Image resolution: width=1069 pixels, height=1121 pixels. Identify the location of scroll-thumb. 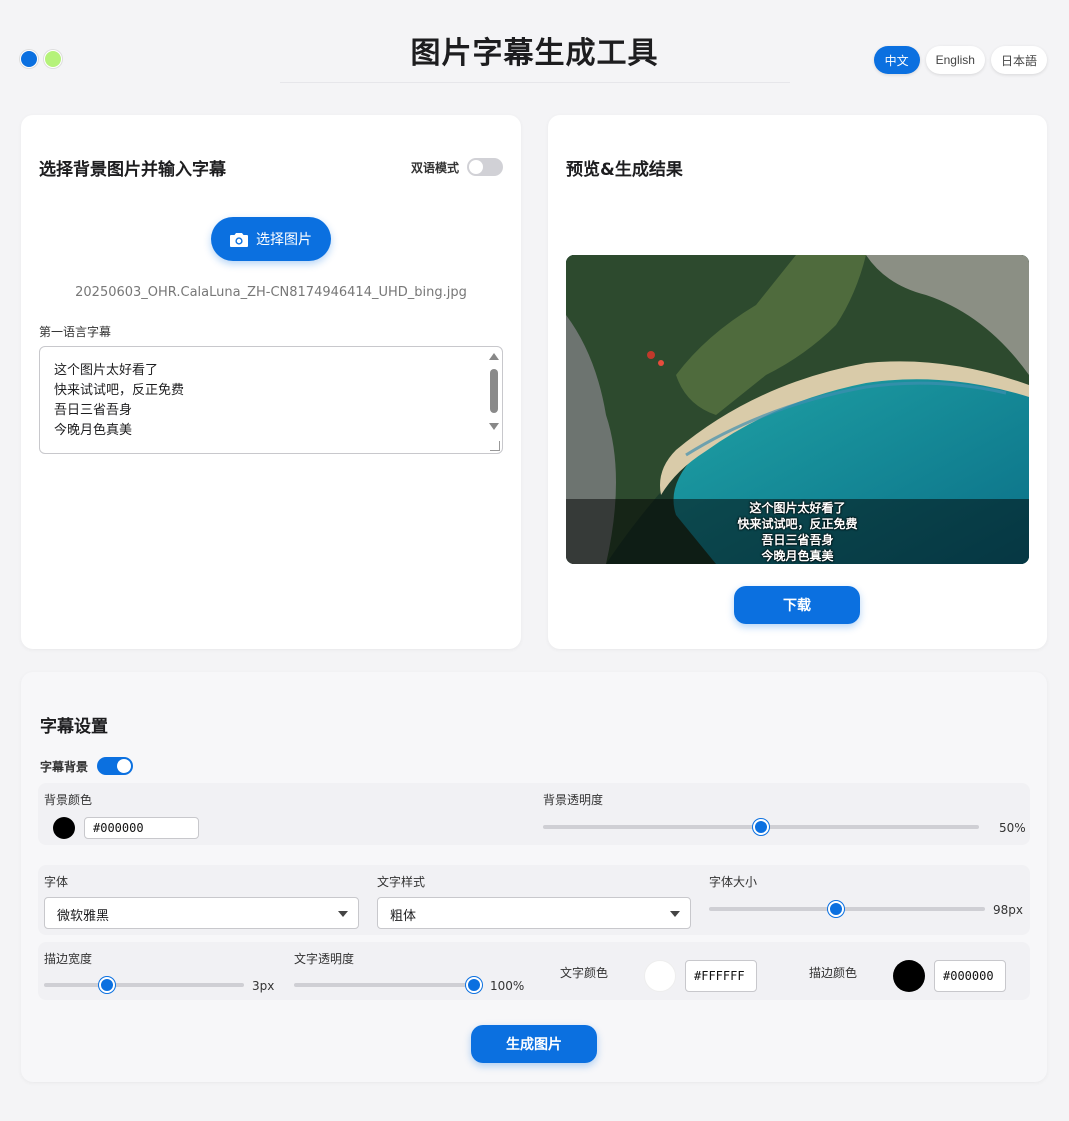
(494, 391).